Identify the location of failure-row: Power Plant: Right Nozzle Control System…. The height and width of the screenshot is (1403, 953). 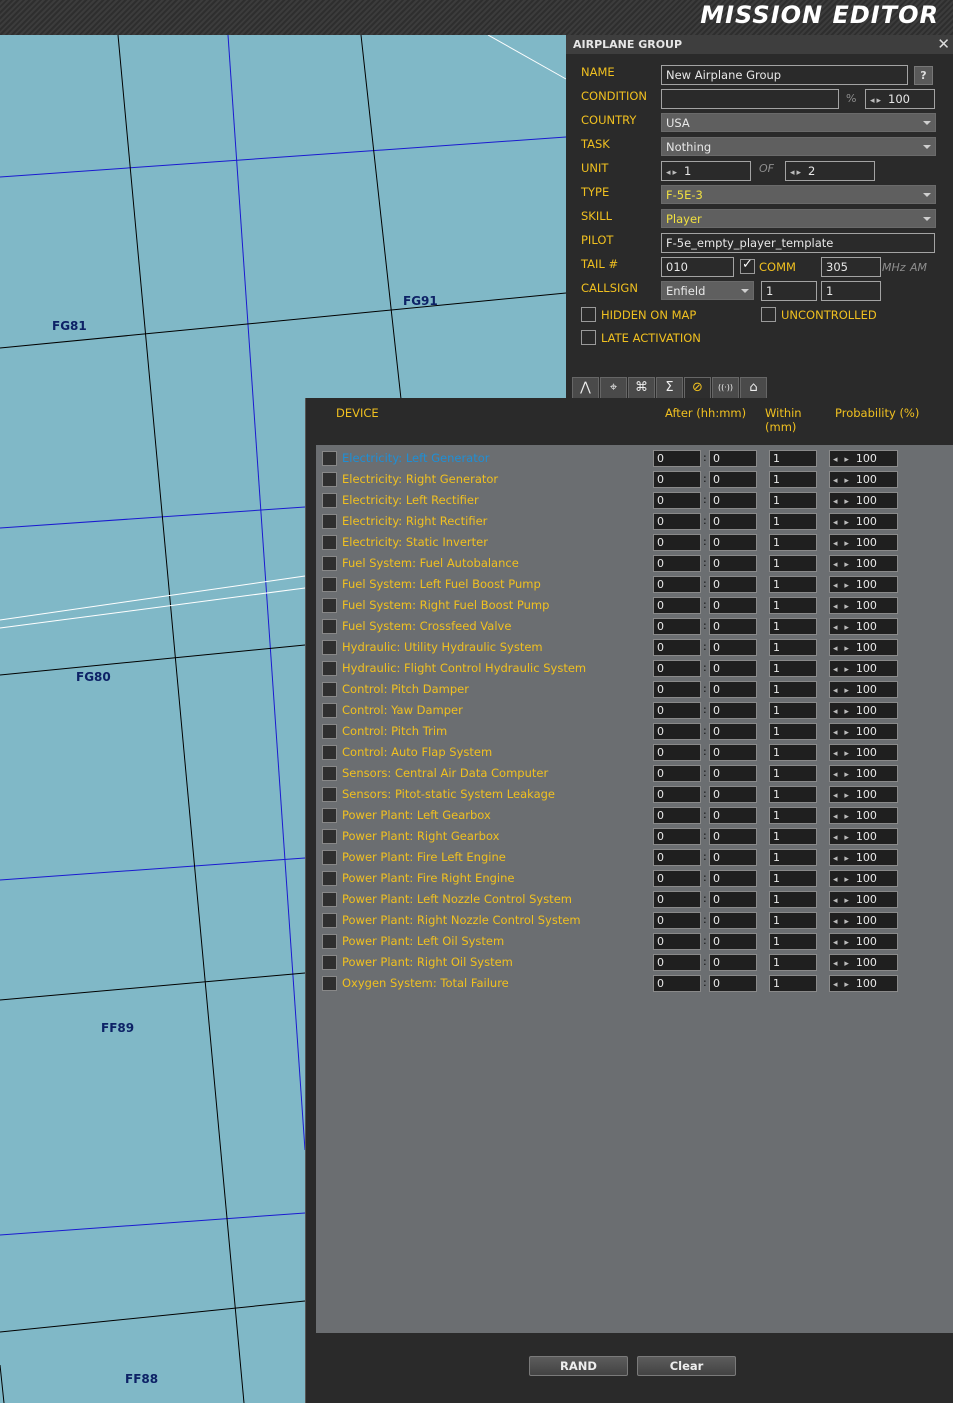
(634, 920).